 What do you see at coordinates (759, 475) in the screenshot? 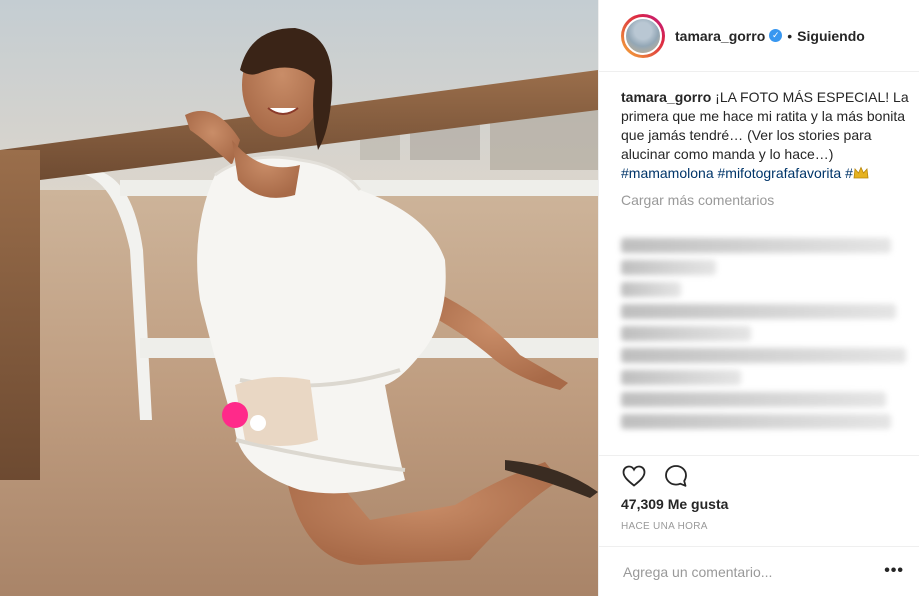
I see `action-bar` at bounding box center [759, 475].